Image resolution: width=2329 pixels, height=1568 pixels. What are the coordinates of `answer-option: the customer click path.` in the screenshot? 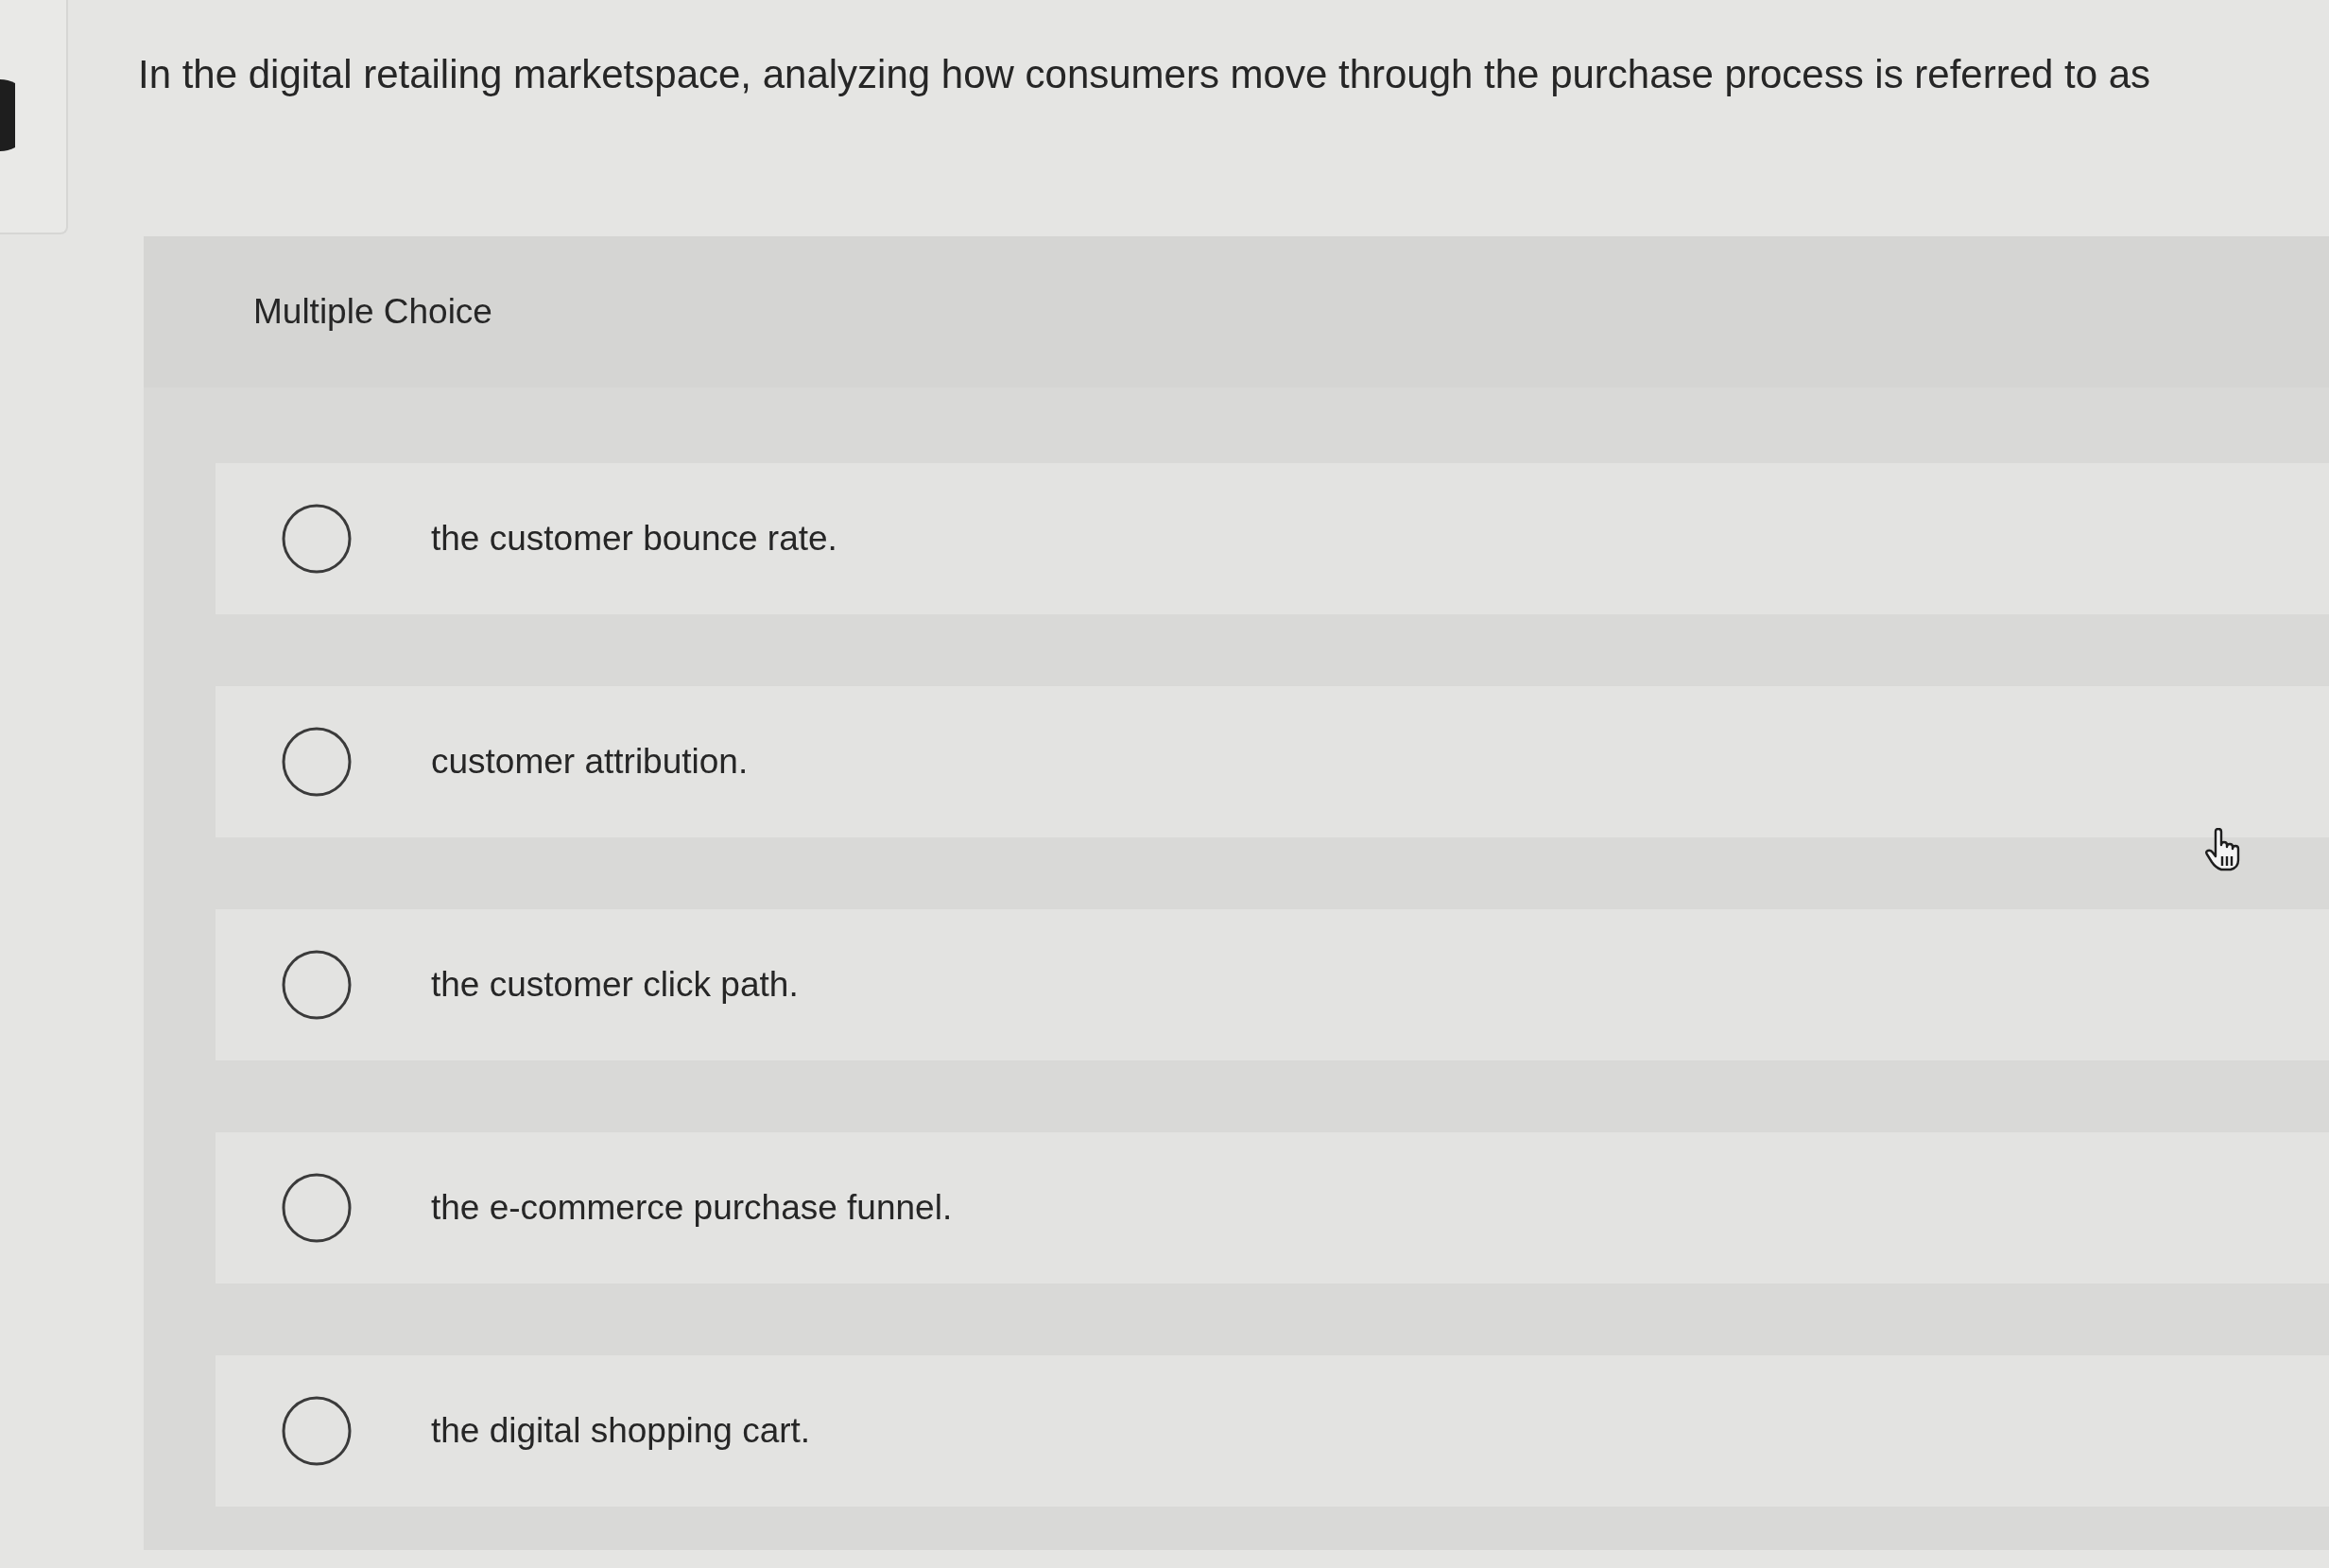 It's located at (1272, 984).